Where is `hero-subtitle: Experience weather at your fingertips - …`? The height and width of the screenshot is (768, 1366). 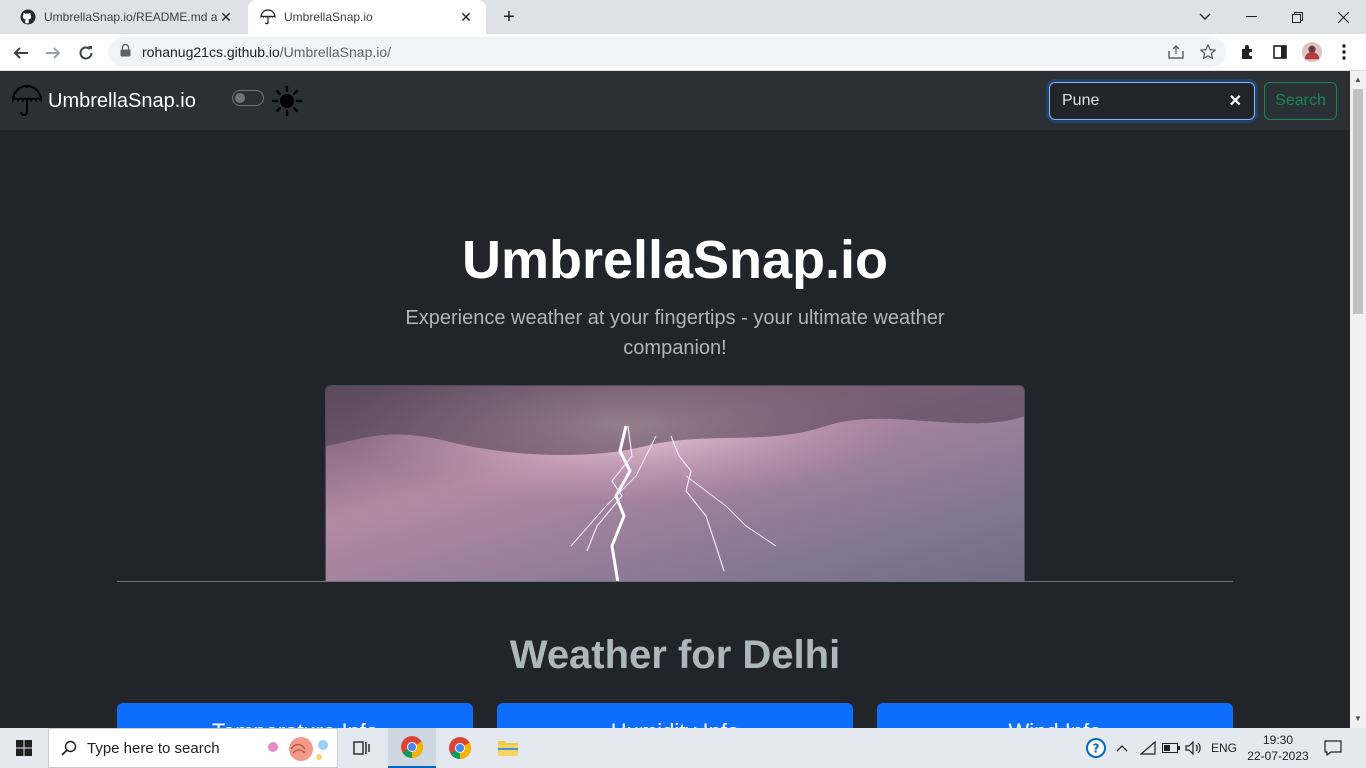
hero-subtitle: Experience weather at your fingertips - … is located at coordinates (675, 333).